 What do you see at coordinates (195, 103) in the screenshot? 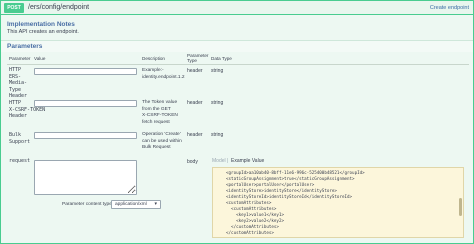
I see `param-type-x-csrf-token: header` at bounding box center [195, 103].